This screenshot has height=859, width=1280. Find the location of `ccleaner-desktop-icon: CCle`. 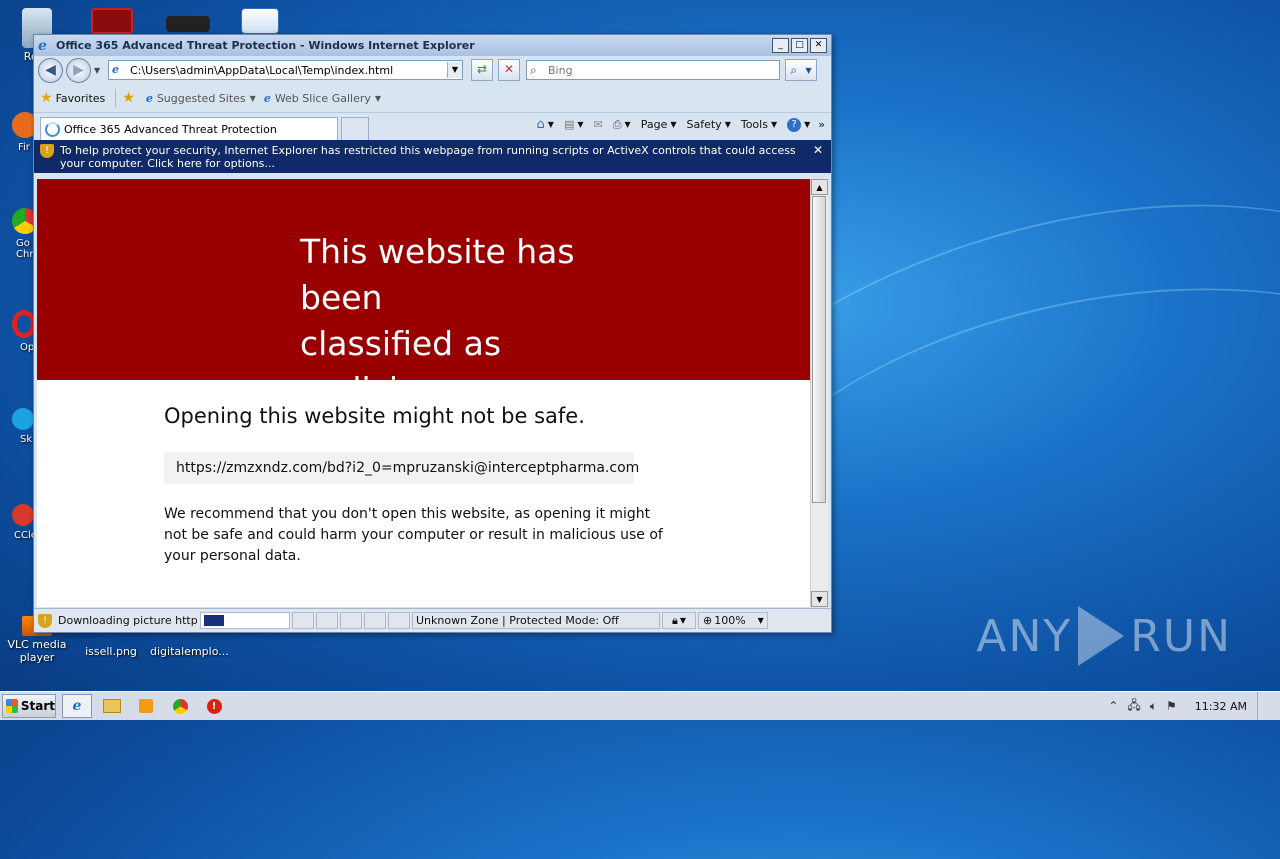

ccleaner-desktop-icon: CCle is located at coordinates (17, 550).